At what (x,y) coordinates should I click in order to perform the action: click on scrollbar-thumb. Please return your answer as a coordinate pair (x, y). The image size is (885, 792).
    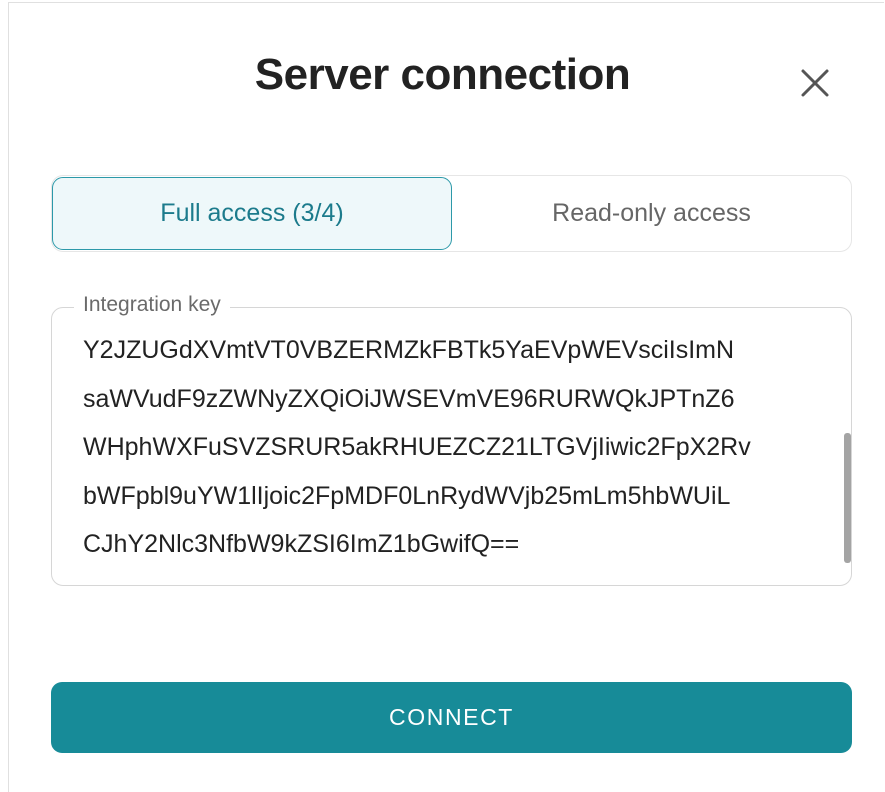
    Looking at the image, I should click on (847, 498).